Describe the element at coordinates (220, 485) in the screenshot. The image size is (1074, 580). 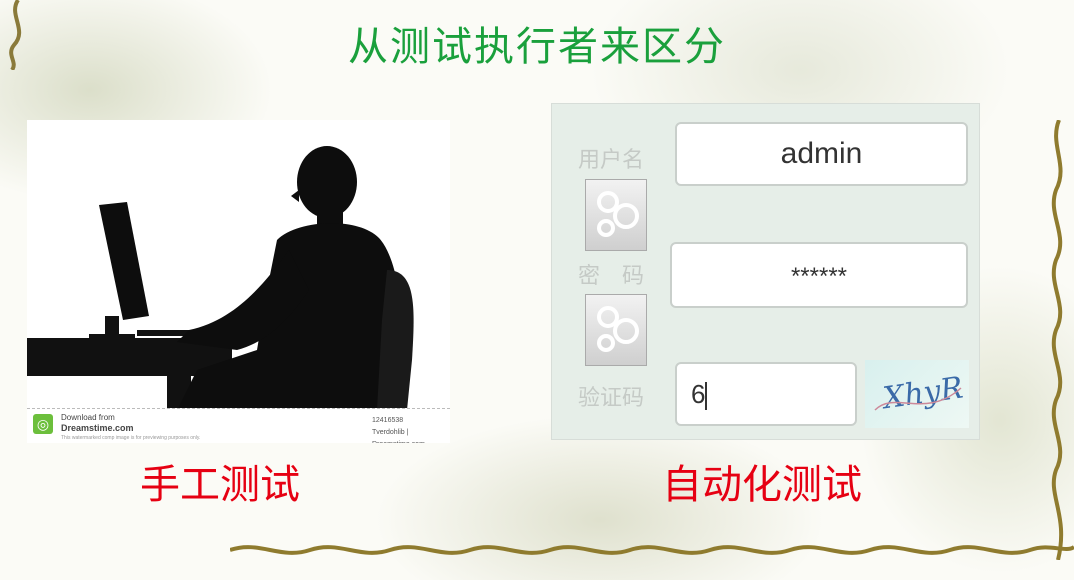
I see `caption-manual-testing: 手工测试` at that location.